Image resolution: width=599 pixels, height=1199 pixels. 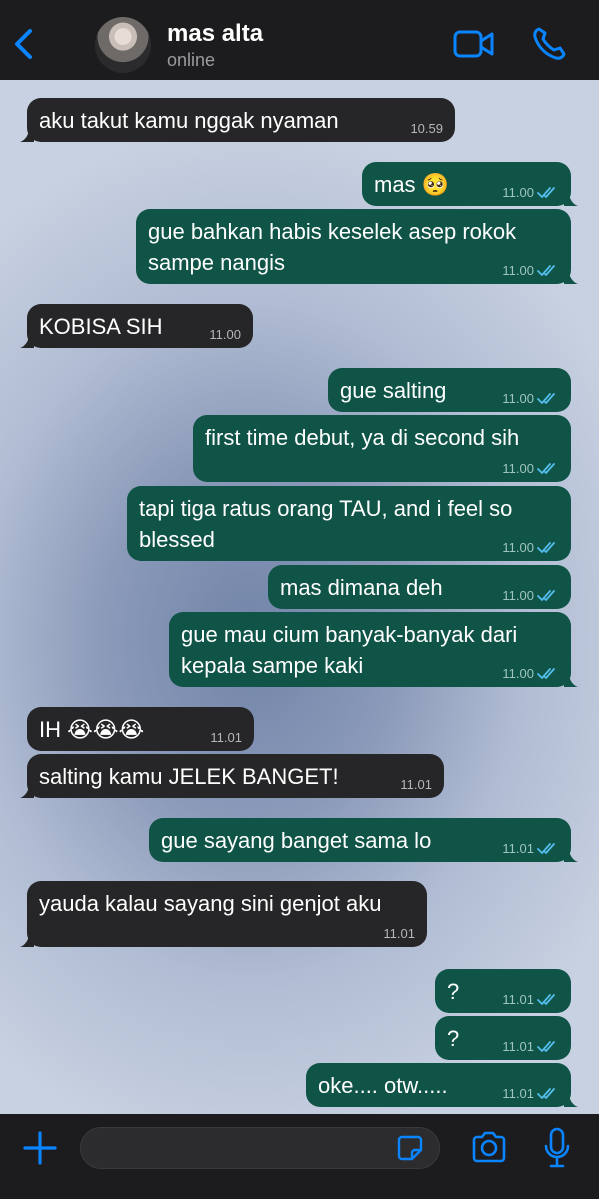 What do you see at coordinates (410, 1148) in the screenshot?
I see `sticker-icon` at bounding box center [410, 1148].